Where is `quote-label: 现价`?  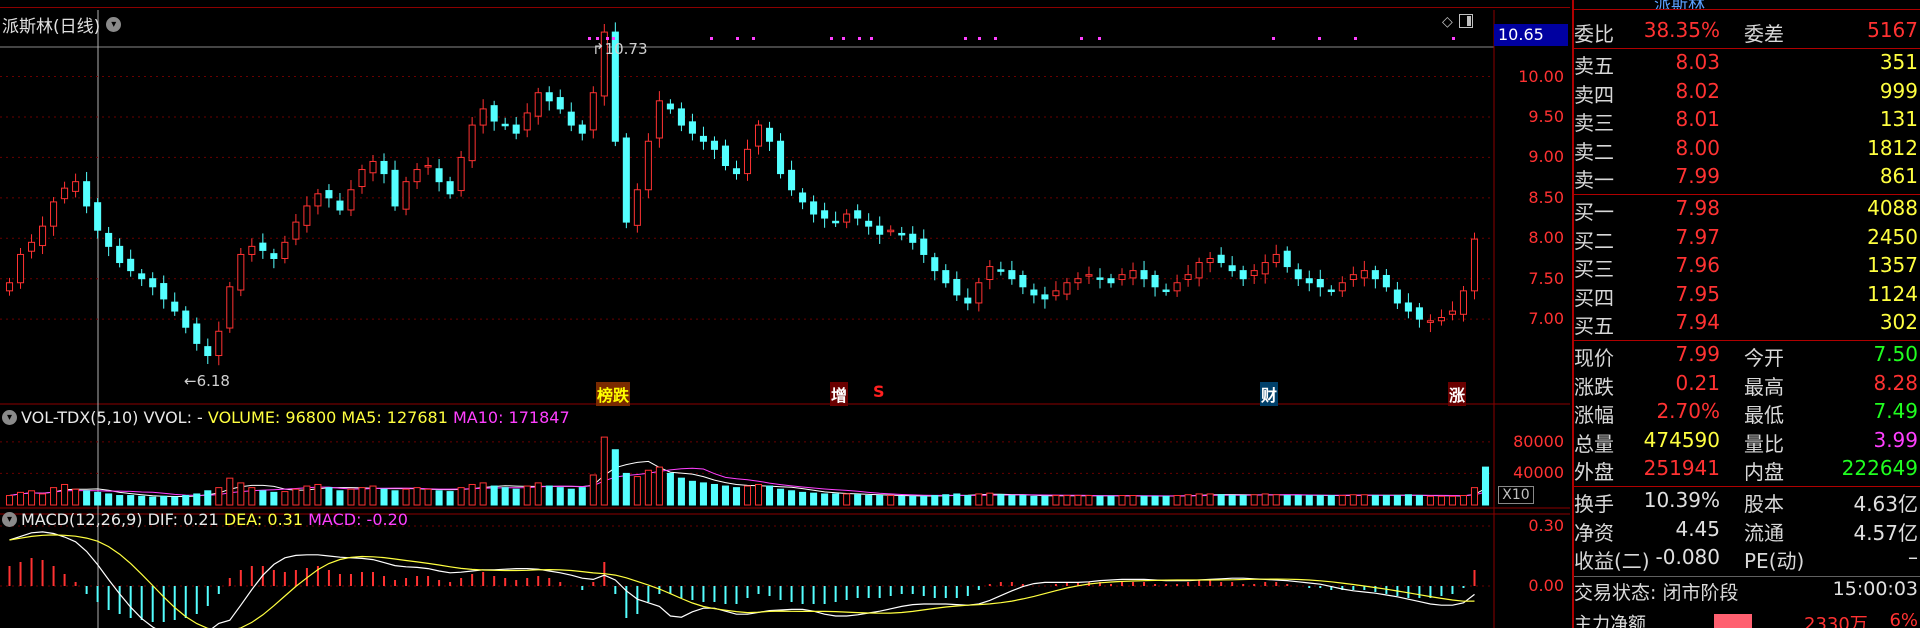
quote-label: 现价 is located at coordinates (1594, 358).